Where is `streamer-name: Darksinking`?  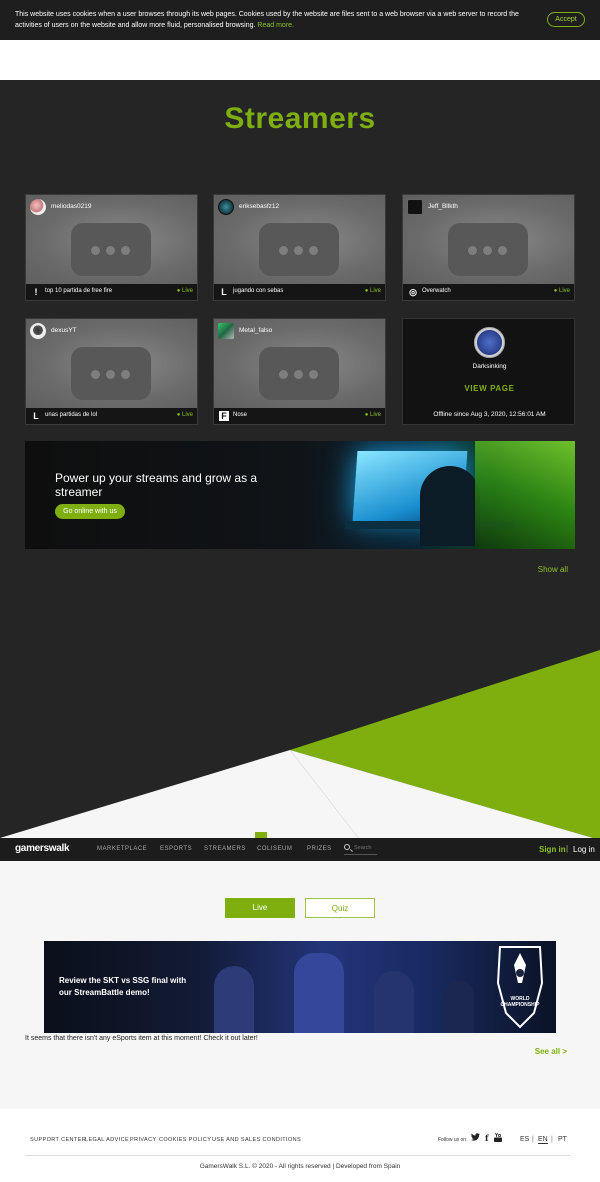
streamer-name: Darksinking is located at coordinates (489, 366).